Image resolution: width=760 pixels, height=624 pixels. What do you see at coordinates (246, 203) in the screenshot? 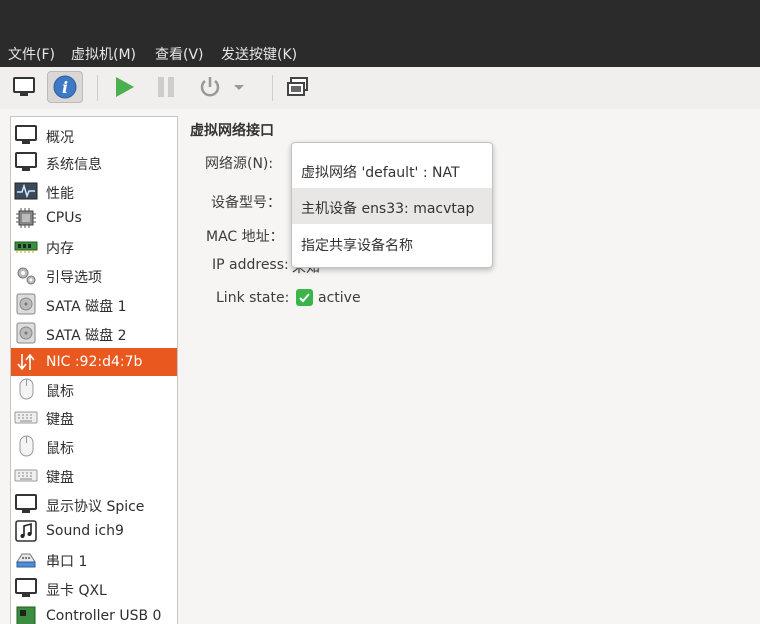
I see `device-model-label: 设备型号：` at bounding box center [246, 203].